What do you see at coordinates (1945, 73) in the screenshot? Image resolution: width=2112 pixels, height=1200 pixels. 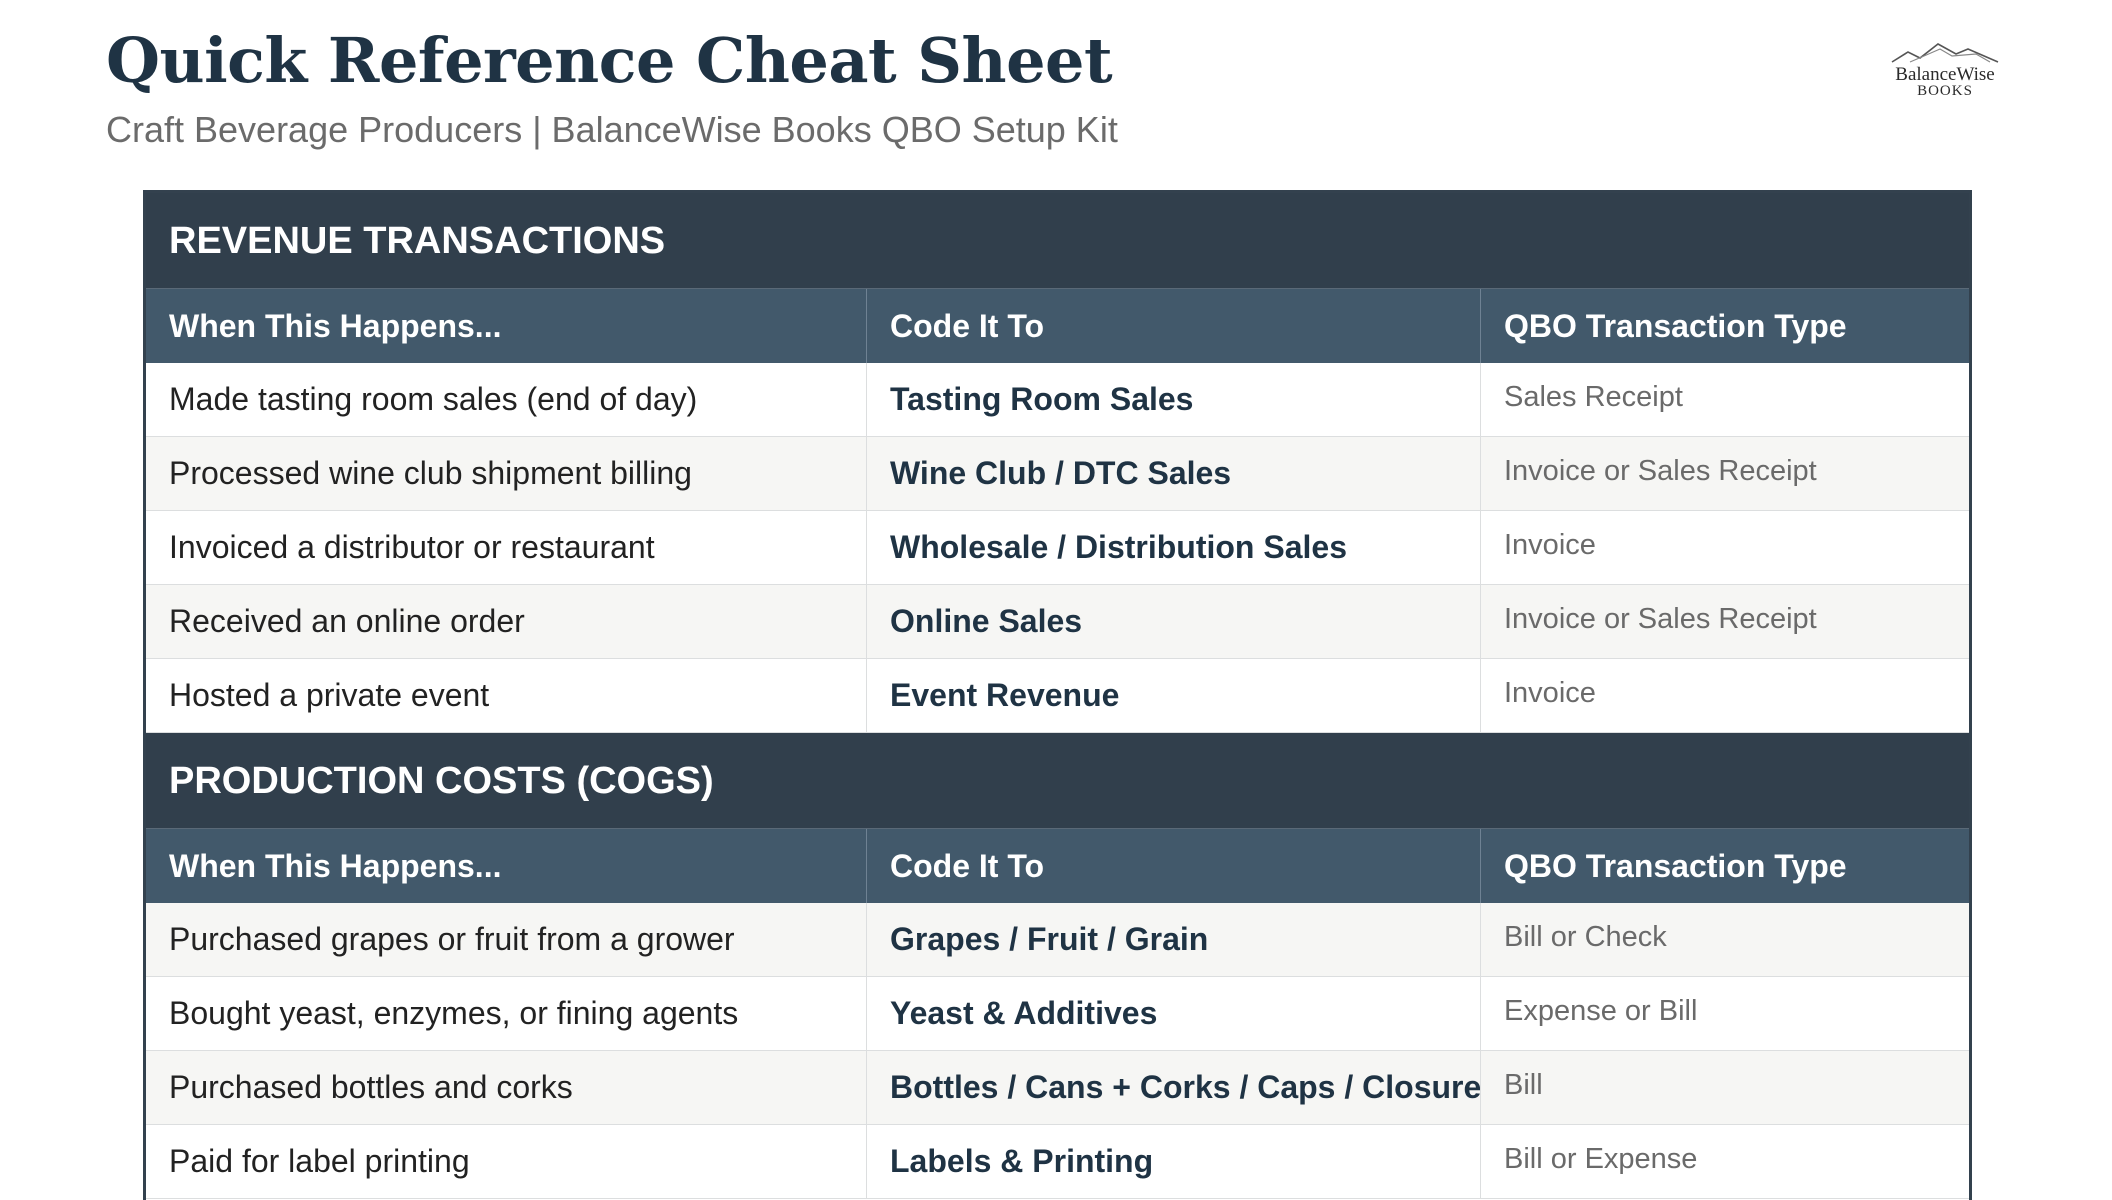 I see `balancewise-logo: BalanceWise BOOKS` at bounding box center [1945, 73].